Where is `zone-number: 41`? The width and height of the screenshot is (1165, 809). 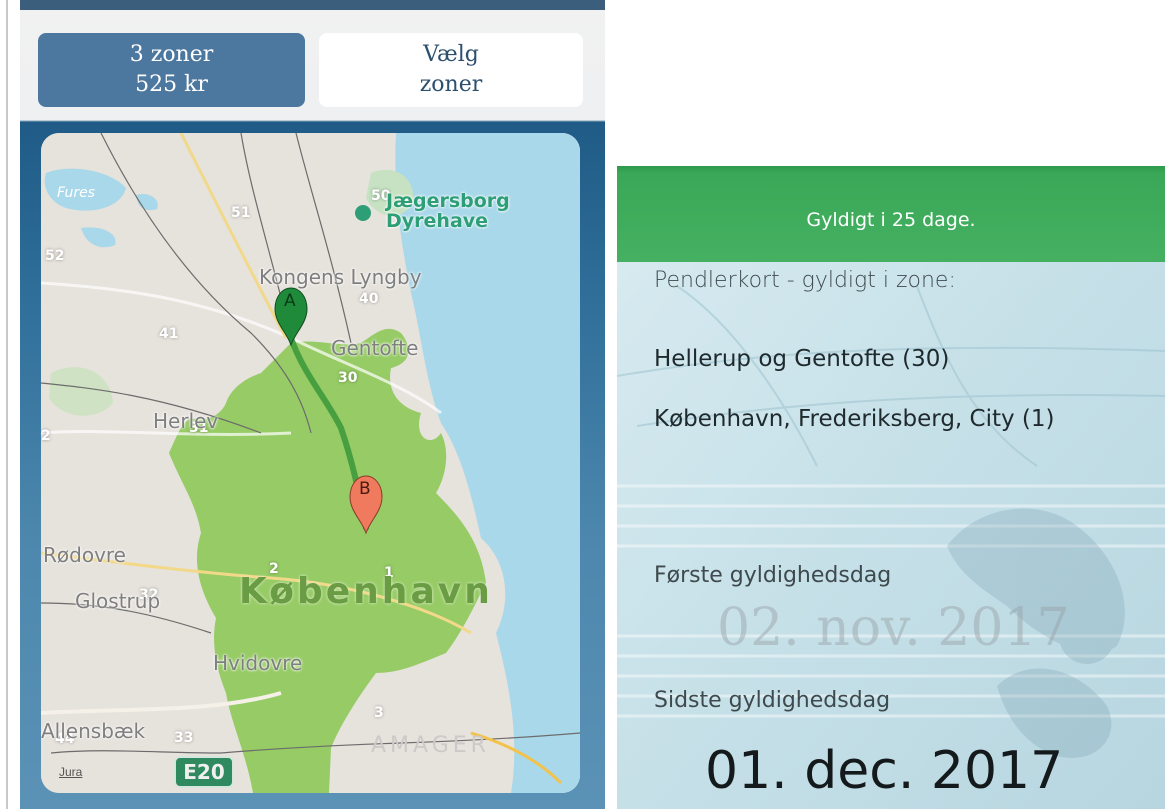
zone-number: 41 is located at coordinates (169, 334).